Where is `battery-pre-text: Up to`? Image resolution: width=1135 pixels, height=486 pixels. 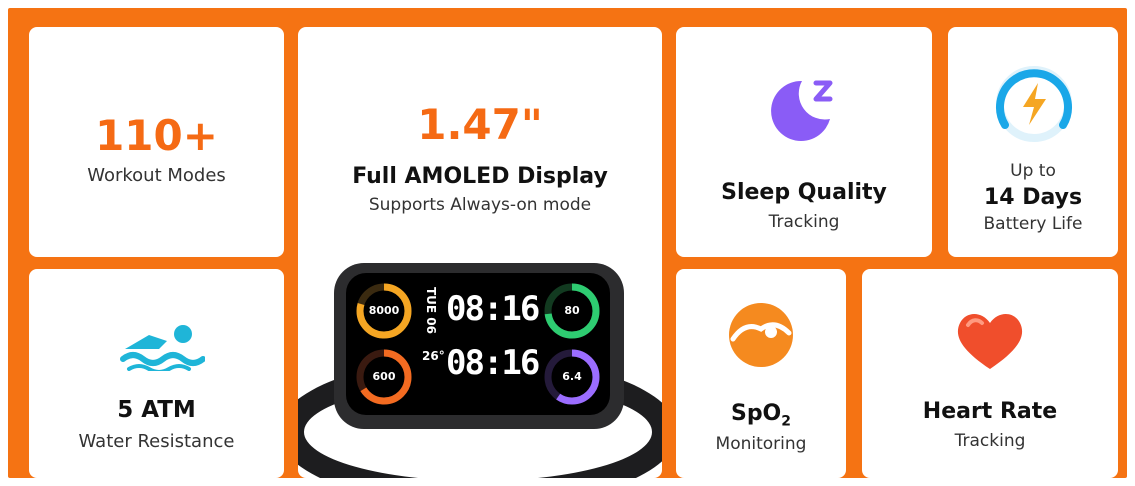 battery-pre-text: Up to is located at coordinates (1033, 171).